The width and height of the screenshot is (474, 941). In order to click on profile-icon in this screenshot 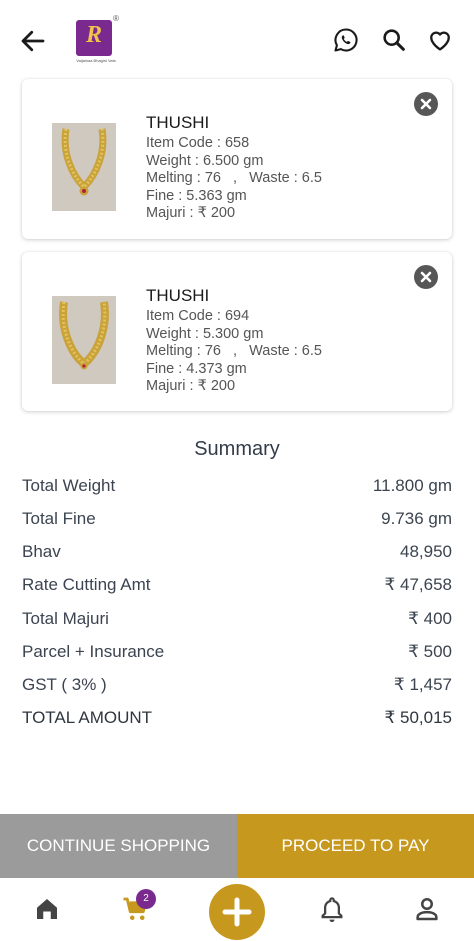, I will do `click(427, 909)`.